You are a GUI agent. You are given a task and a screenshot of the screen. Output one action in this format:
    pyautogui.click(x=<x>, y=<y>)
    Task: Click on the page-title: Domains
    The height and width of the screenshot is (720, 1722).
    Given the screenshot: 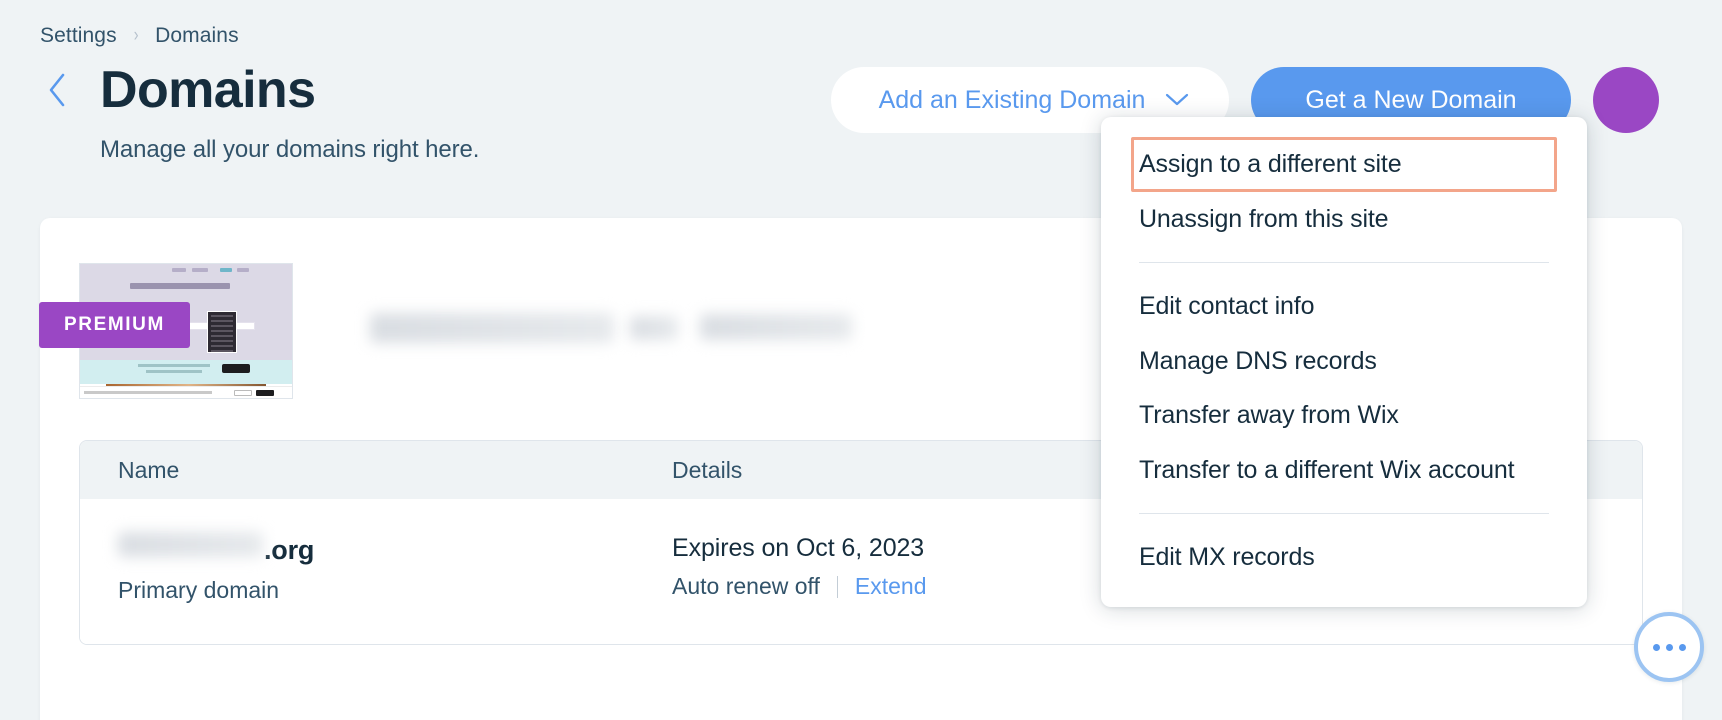 What is the action you would take?
    pyautogui.click(x=208, y=90)
    